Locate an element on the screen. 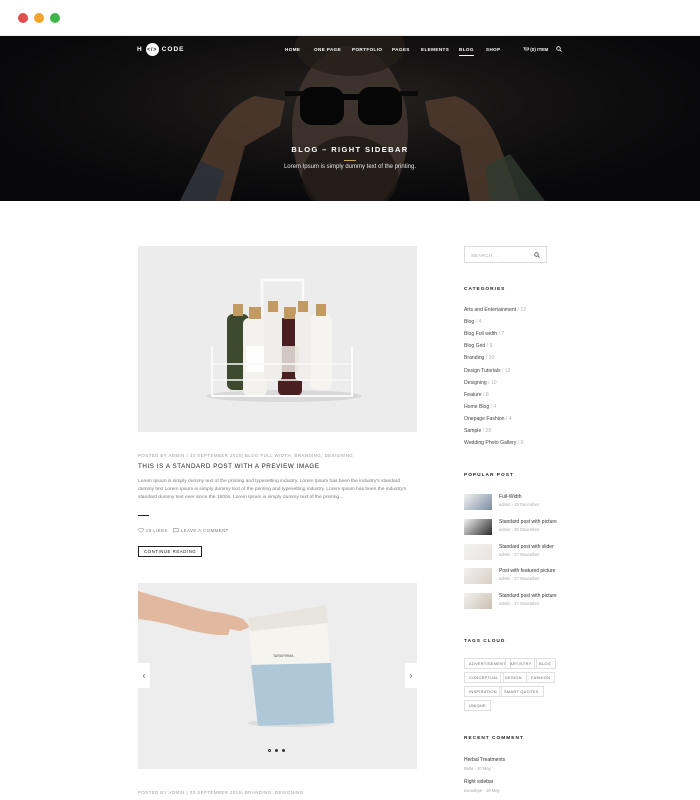 This screenshot has height=800, width=700. category-item: Feature / 8 is located at coordinates (476, 395).